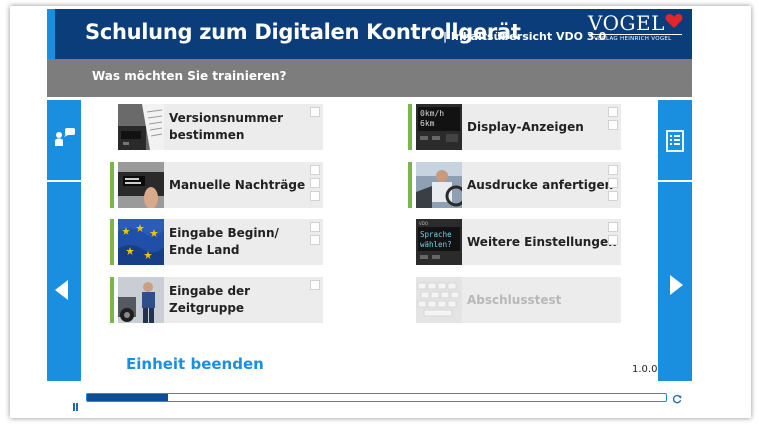 Image resolution: width=759 pixels, height=432 pixels. I want to click on header-accent-stripe, so click(51, 34).